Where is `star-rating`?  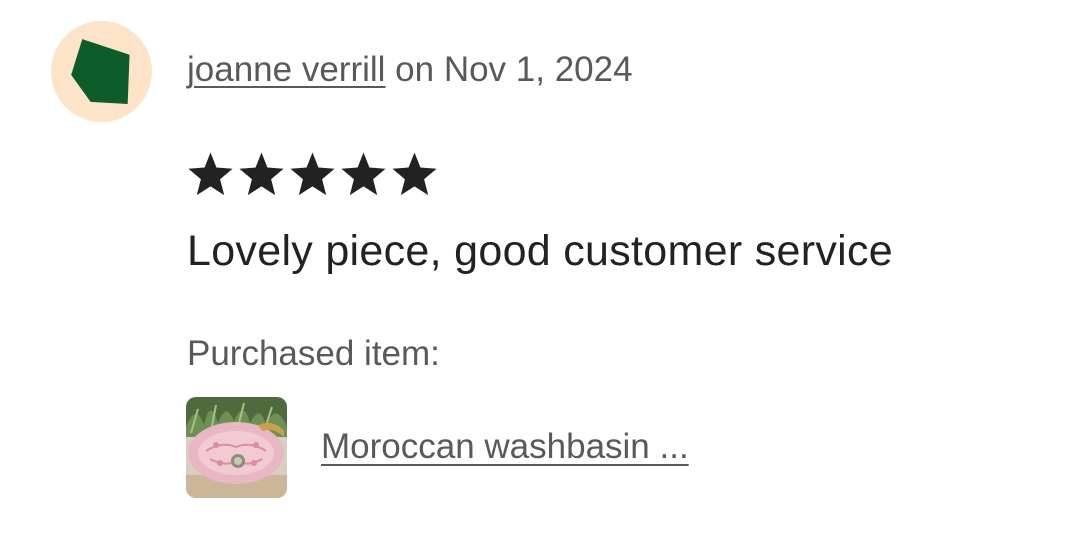
star-rating is located at coordinates (312, 175).